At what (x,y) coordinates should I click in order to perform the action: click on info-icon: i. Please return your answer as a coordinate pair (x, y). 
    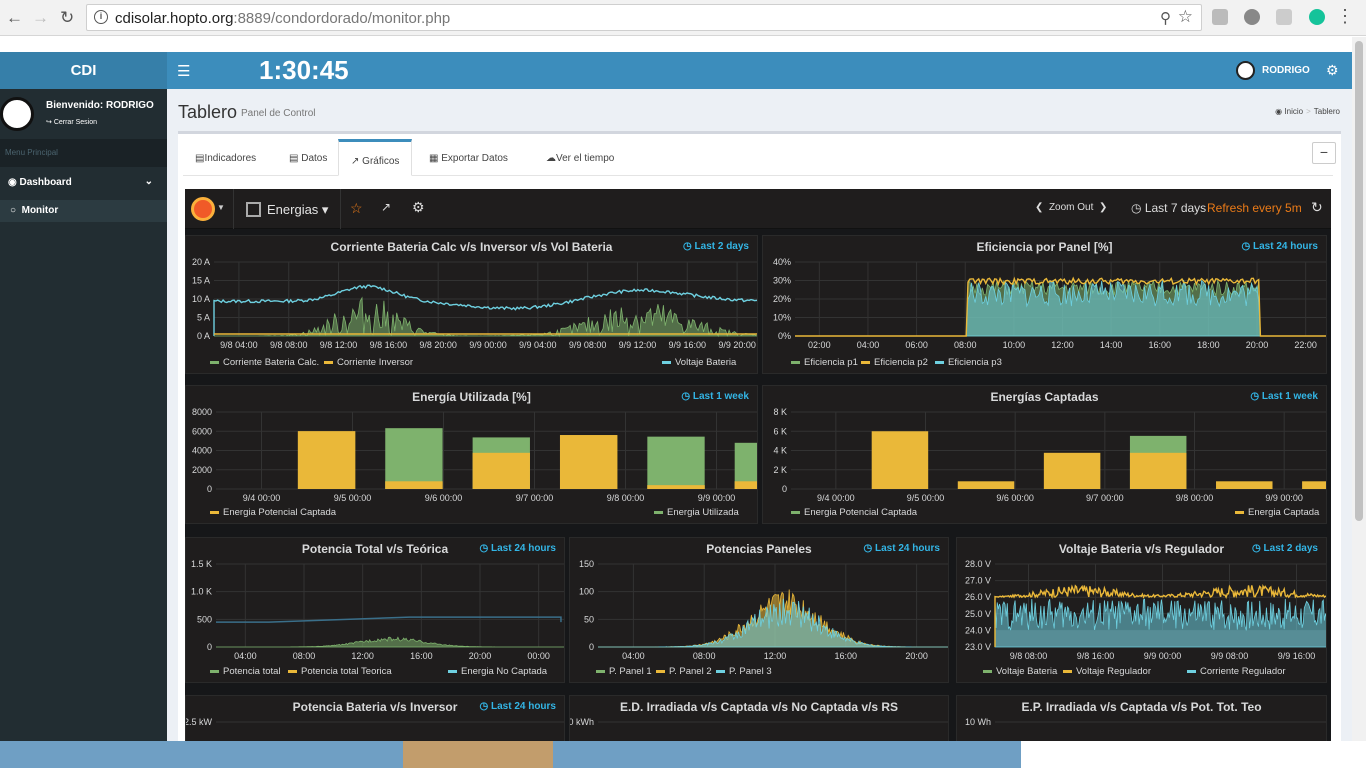
    Looking at the image, I should click on (101, 17).